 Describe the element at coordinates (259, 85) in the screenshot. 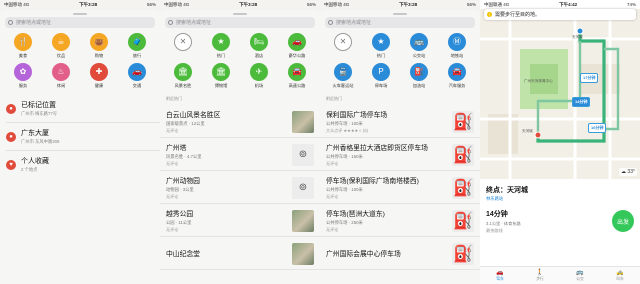

I see `category-label: 机场` at that location.